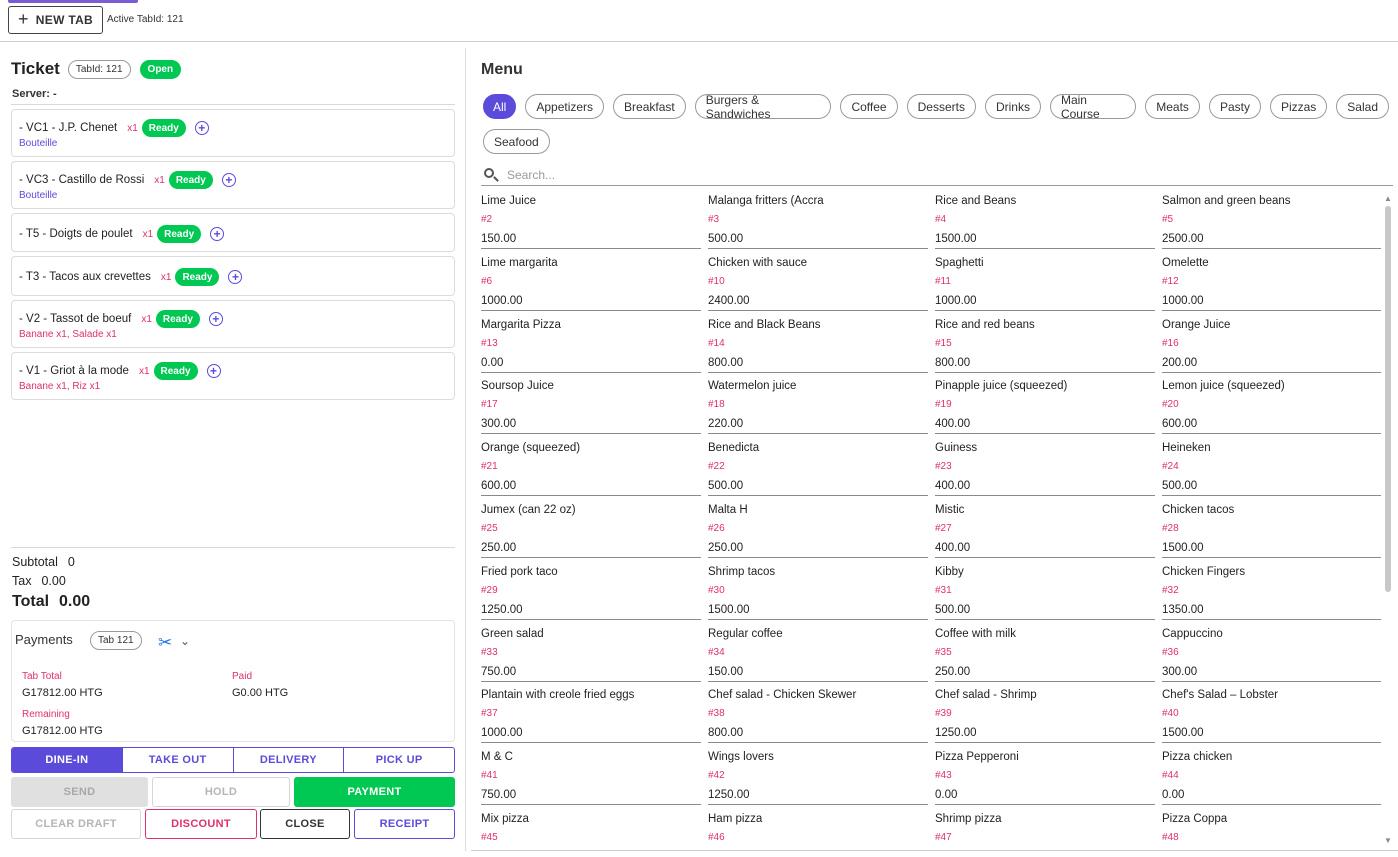 This screenshot has width=1398, height=857. Describe the element at coordinates (591, 777) in the screenshot. I see `menu-item: M & C #41 750.00` at that location.